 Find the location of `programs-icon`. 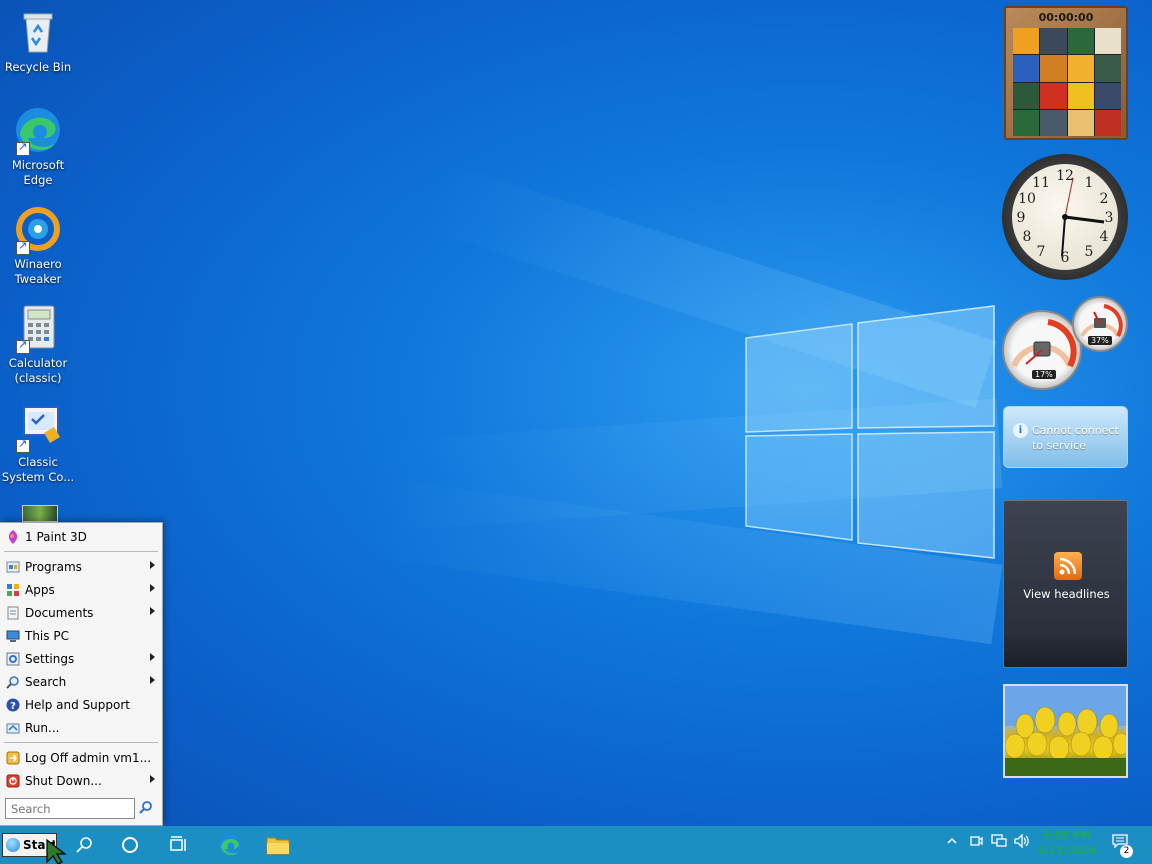

programs-icon is located at coordinates (13, 567).